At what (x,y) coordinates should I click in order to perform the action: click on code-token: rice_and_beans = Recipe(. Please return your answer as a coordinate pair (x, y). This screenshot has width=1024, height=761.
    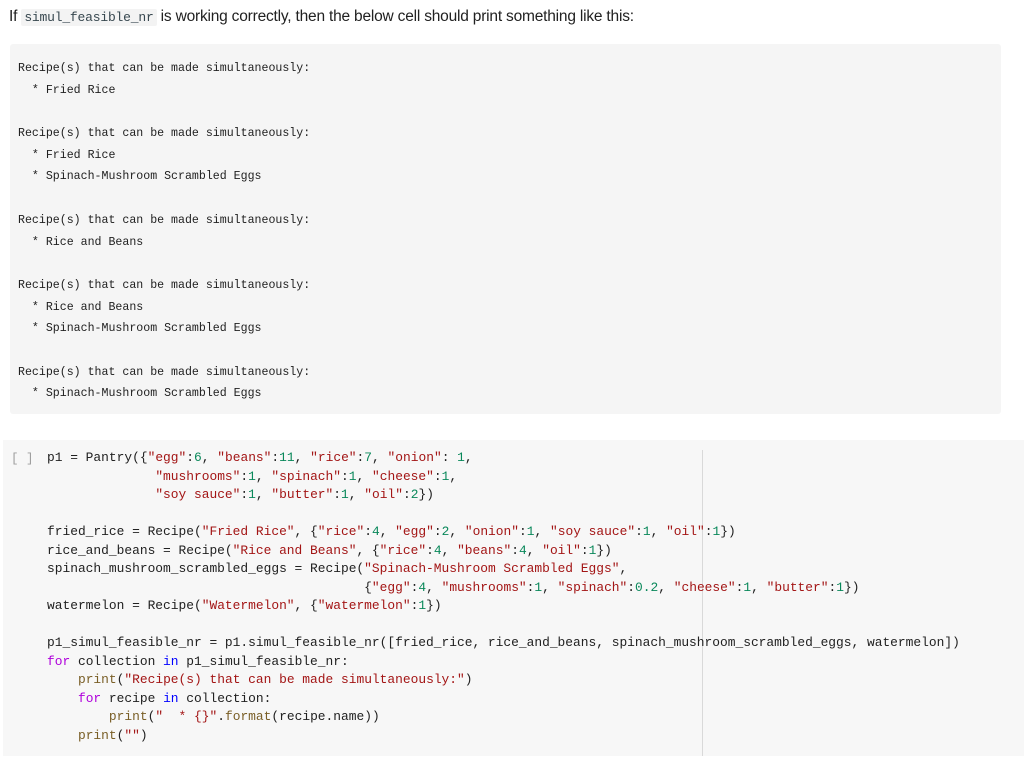
    Looking at the image, I should click on (140, 550).